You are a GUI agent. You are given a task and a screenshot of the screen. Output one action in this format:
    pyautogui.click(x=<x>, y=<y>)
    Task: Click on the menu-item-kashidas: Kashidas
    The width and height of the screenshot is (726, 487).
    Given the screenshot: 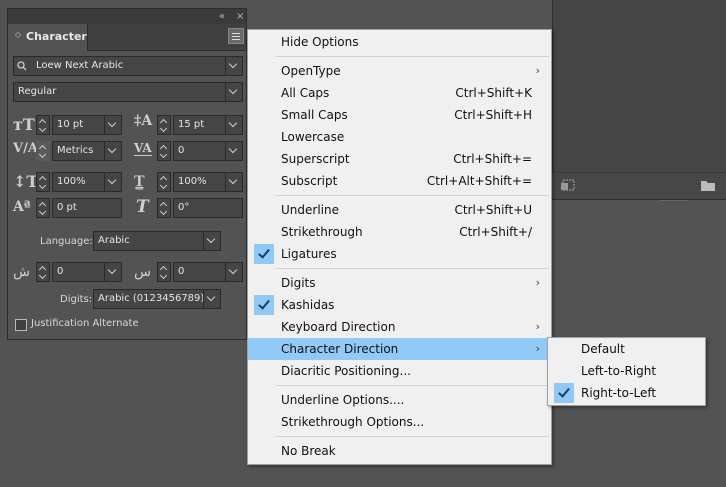 What is the action you would take?
    pyautogui.click(x=399, y=305)
    